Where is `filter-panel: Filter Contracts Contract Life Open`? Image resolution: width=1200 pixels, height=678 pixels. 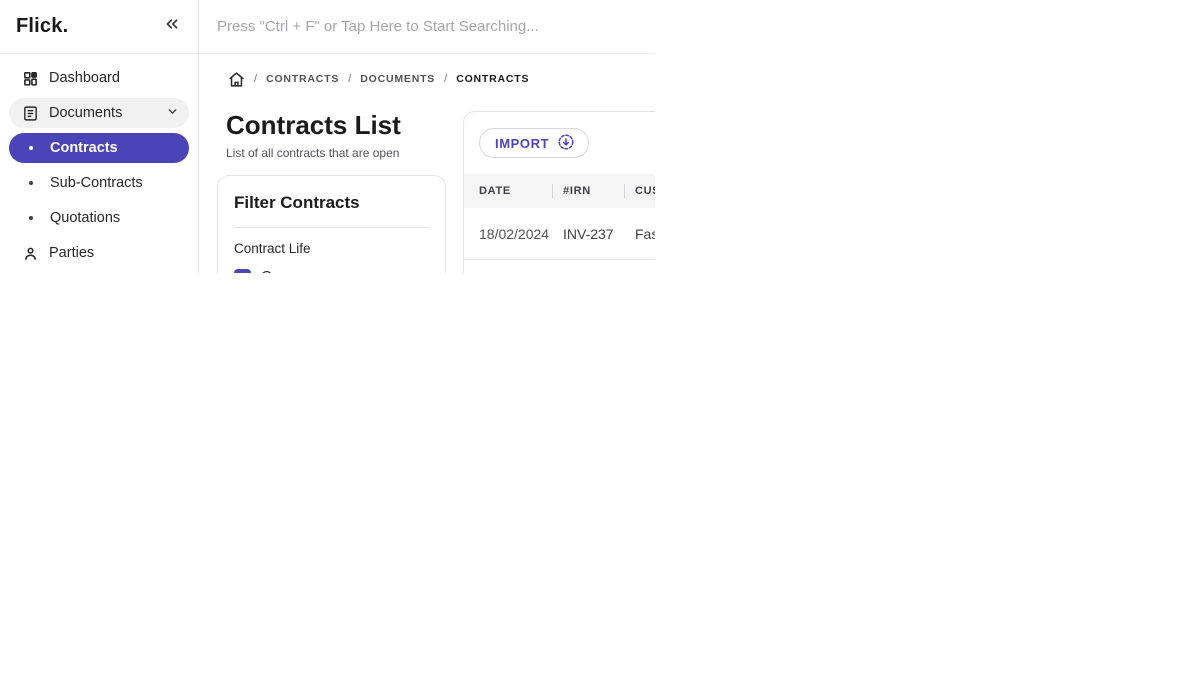
filter-panel: Filter Contracts Contract Life Open is located at coordinates (331, 230).